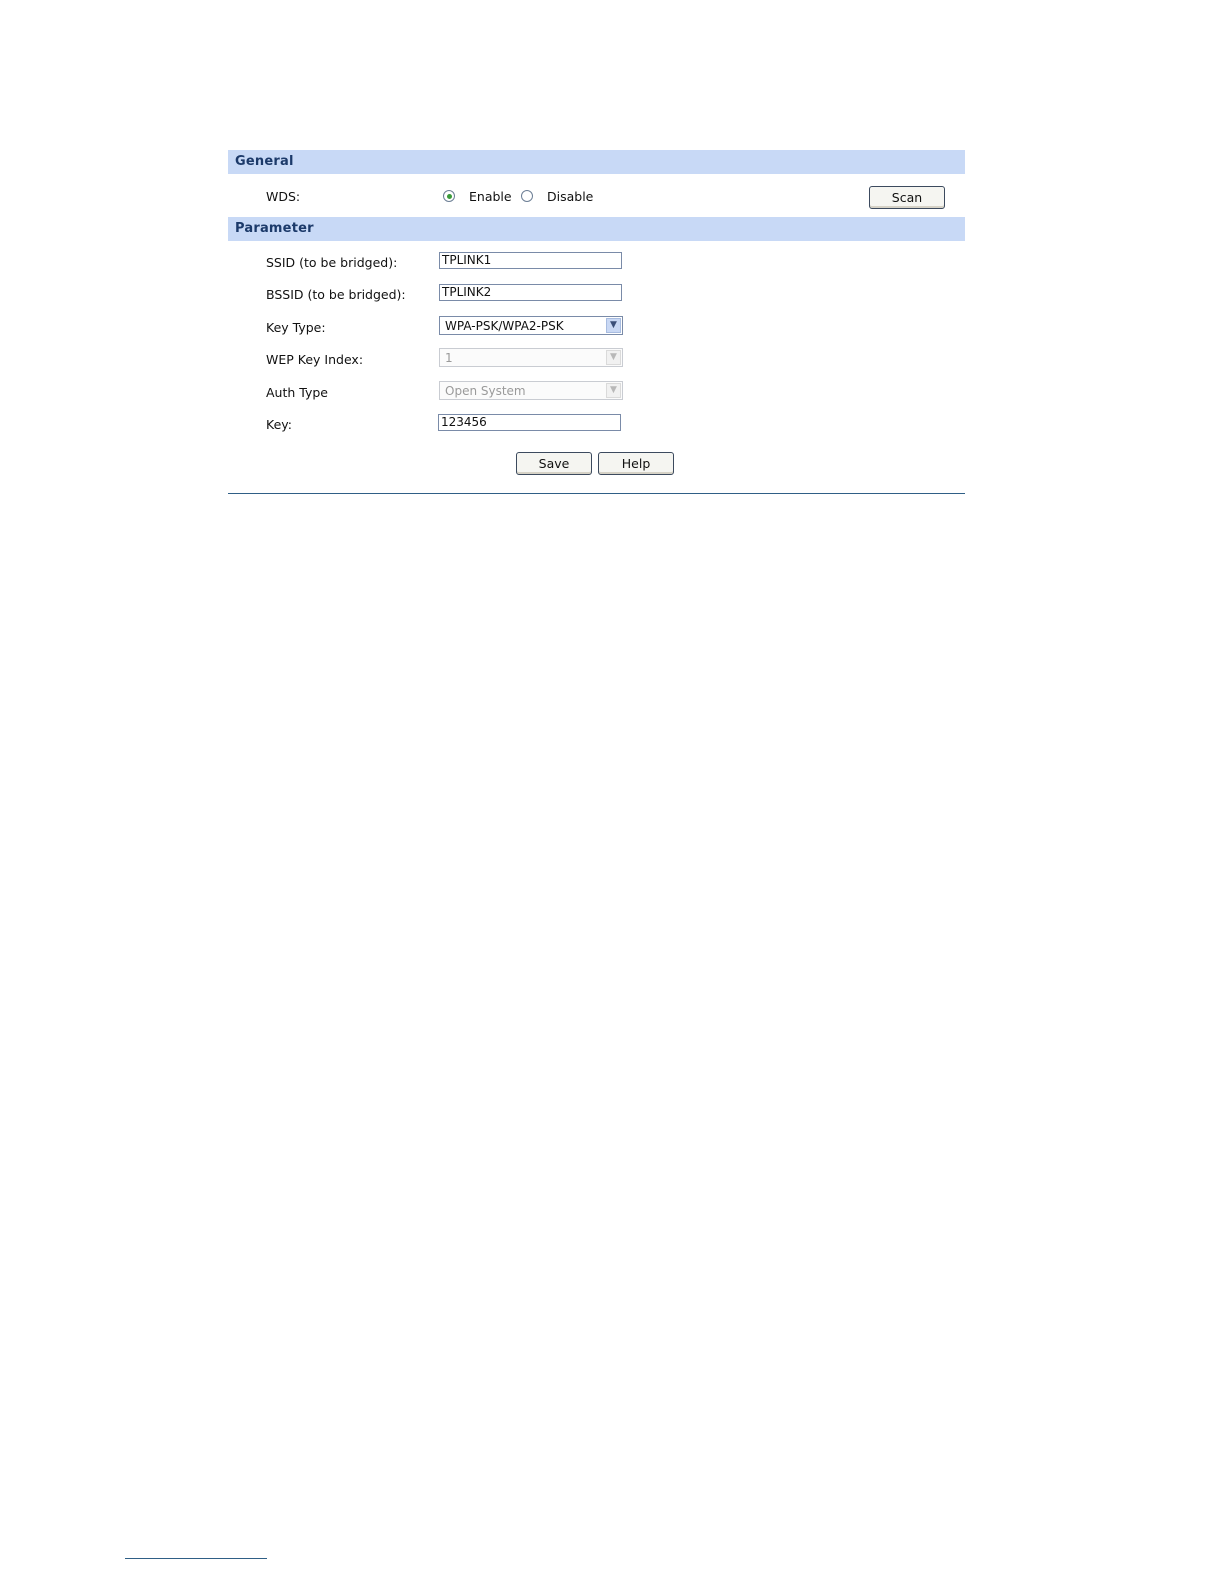 This screenshot has width=1224, height=1584. What do you see at coordinates (531, 390) in the screenshot?
I see `auth-type-select: Open System ▼` at bounding box center [531, 390].